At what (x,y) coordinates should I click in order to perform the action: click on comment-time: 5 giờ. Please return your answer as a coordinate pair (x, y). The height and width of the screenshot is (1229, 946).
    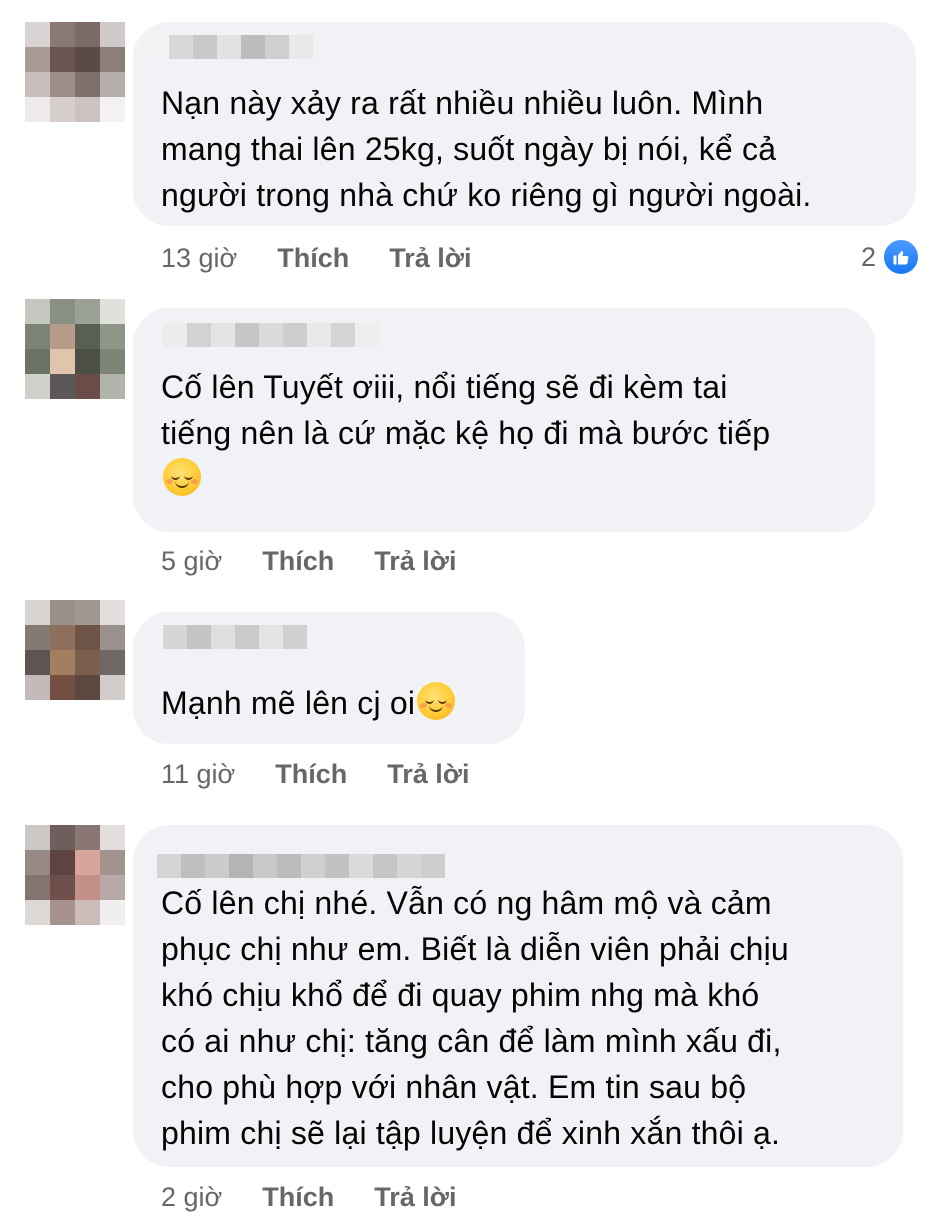
    Looking at the image, I should click on (191, 561).